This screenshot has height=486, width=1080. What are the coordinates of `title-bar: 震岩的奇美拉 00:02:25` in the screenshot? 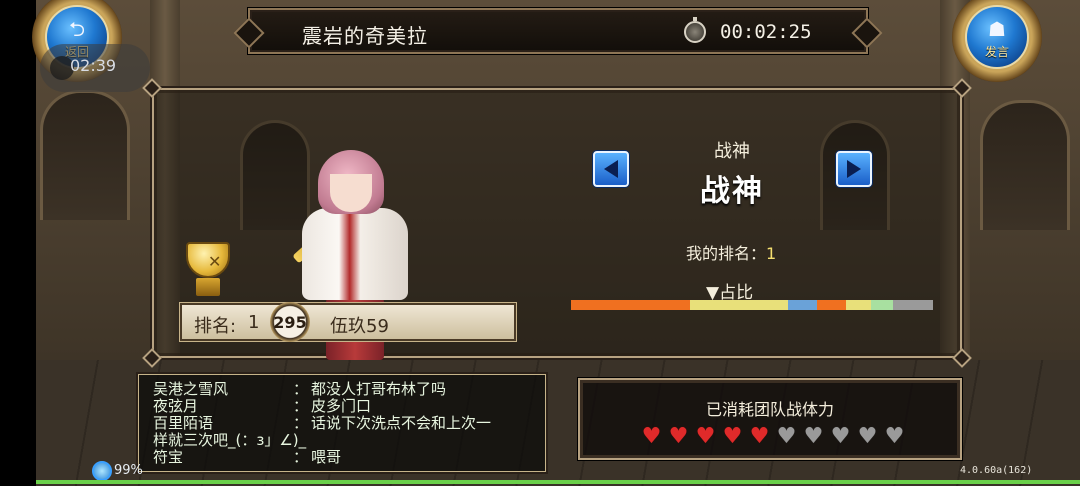 It's located at (558, 31).